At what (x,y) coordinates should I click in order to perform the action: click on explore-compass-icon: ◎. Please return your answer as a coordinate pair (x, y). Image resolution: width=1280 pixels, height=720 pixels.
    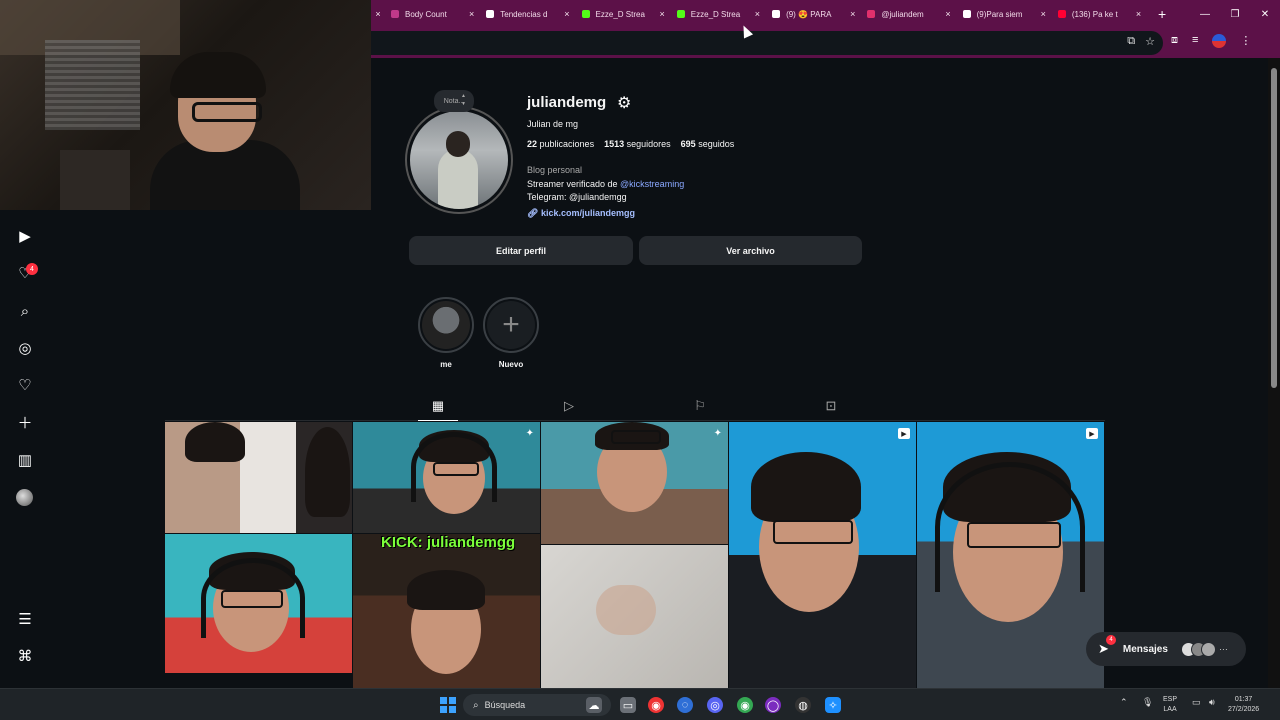
    Looking at the image, I should click on (25, 348).